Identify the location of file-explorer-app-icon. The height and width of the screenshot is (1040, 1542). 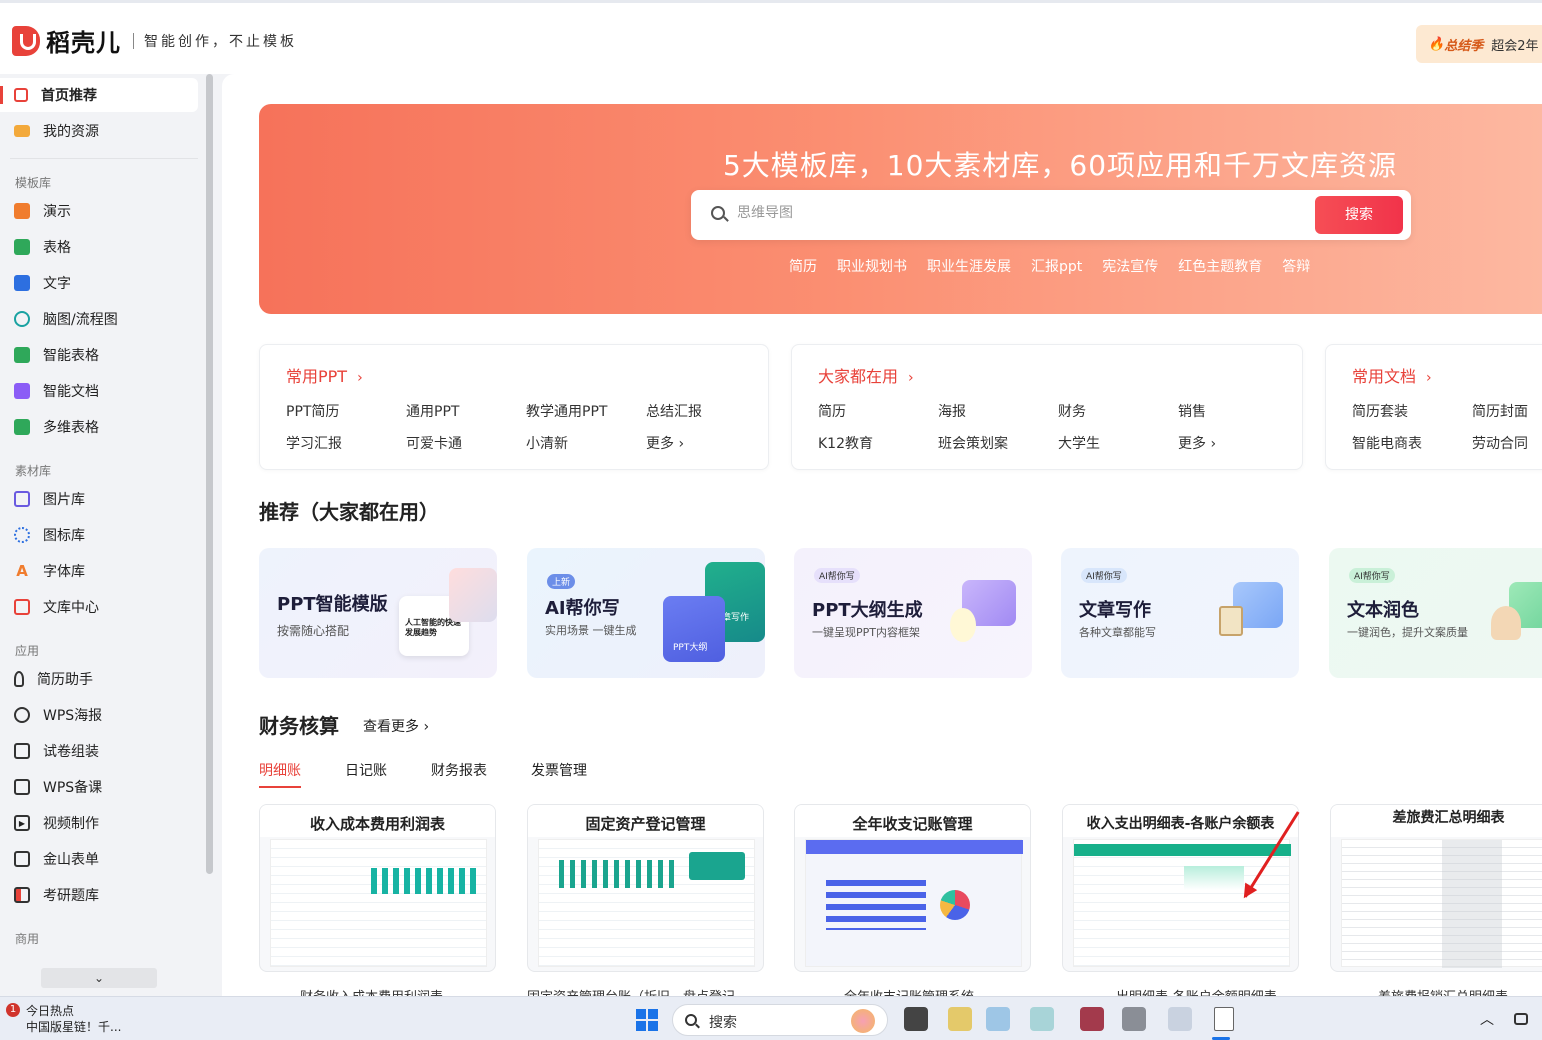
(960, 1019).